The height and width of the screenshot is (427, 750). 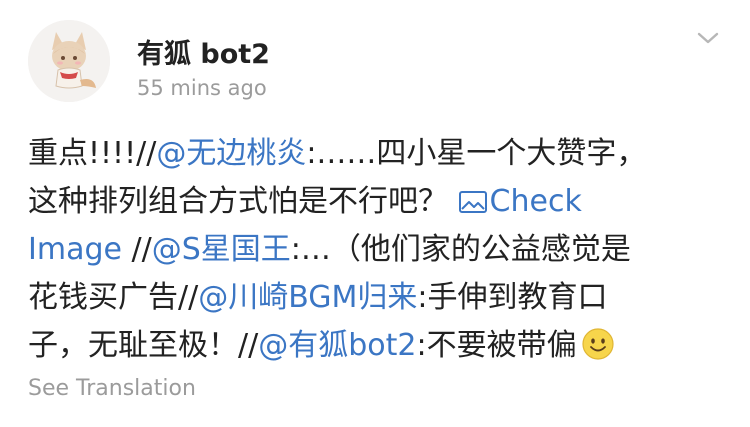 What do you see at coordinates (476, 153) in the screenshot?
I see `text: :……四小星一个大赞字，` at bounding box center [476, 153].